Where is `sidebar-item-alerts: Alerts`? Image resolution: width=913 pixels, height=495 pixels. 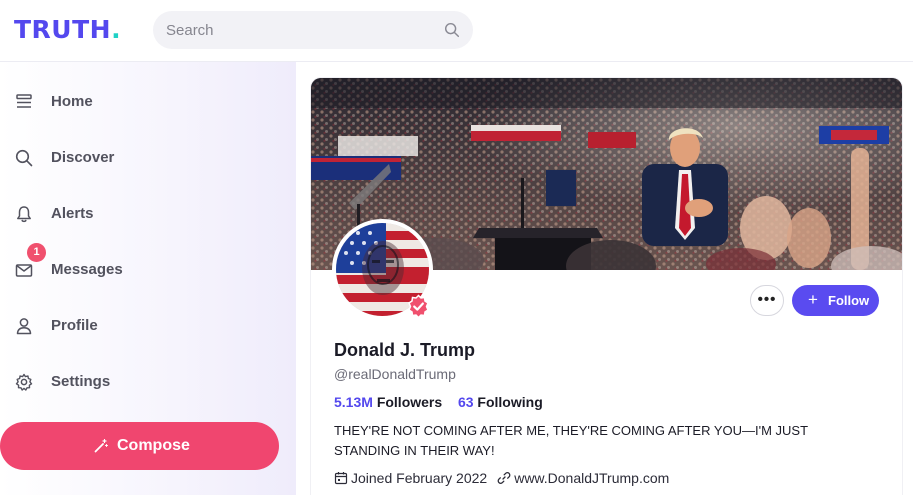 sidebar-item-alerts: Alerts is located at coordinates (135, 214).